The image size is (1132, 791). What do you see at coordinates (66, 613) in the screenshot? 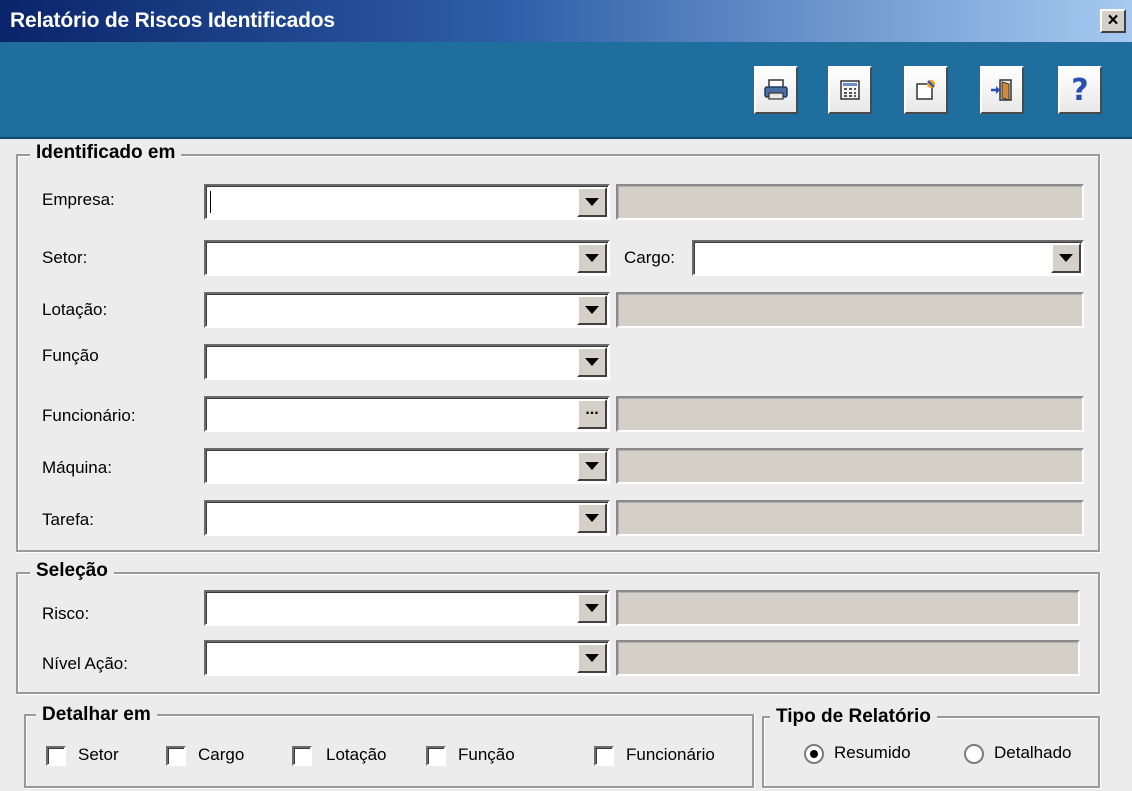
I see `risco-label: Risco:` at bounding box center [66, 613].